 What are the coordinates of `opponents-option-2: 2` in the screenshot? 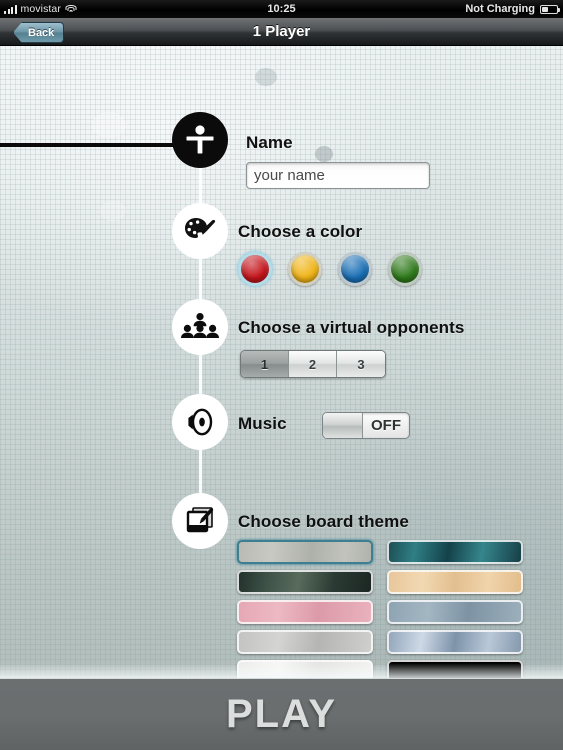 It's located at (313, 364).